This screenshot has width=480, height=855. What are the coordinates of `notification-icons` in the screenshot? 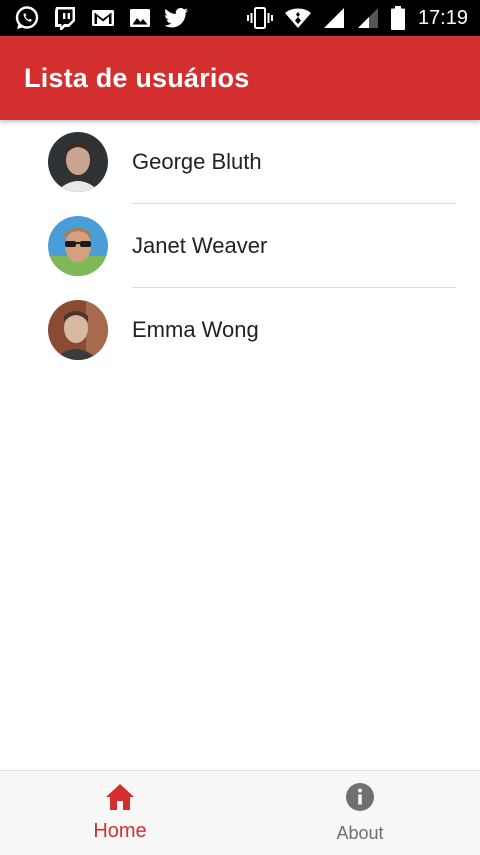 It's located at (108, 18).